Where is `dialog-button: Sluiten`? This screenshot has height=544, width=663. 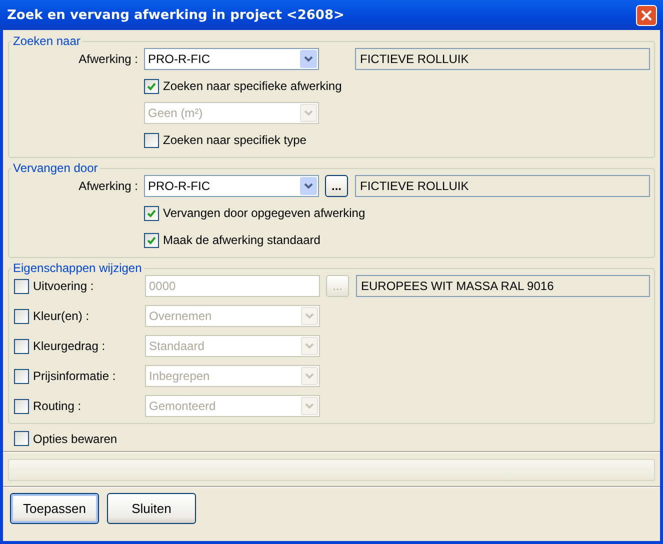
dialog-button: Sluiten is located at coordinates (151, 508).